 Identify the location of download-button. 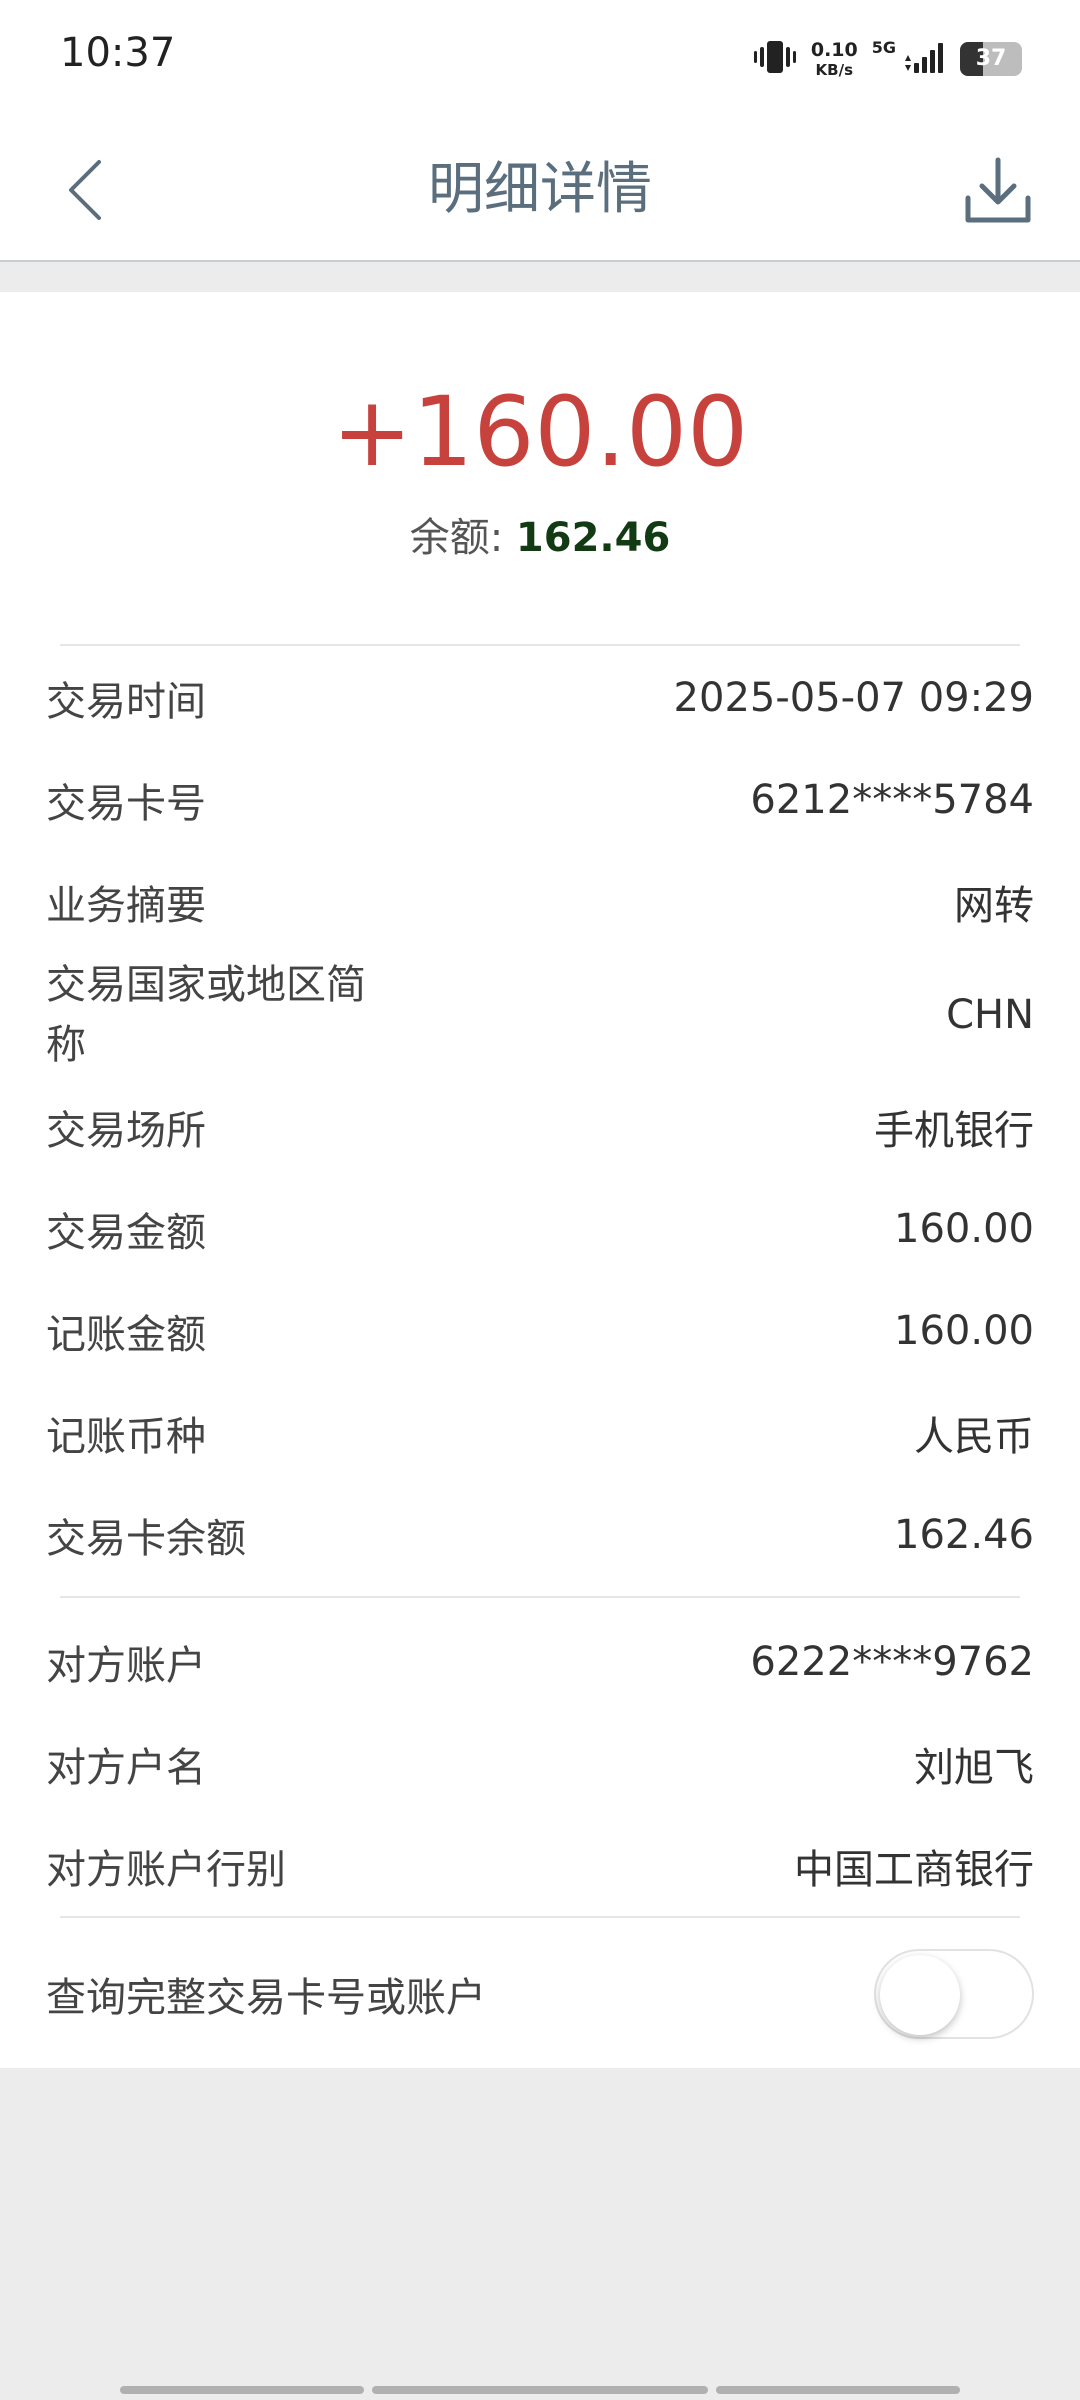
(998, 190).